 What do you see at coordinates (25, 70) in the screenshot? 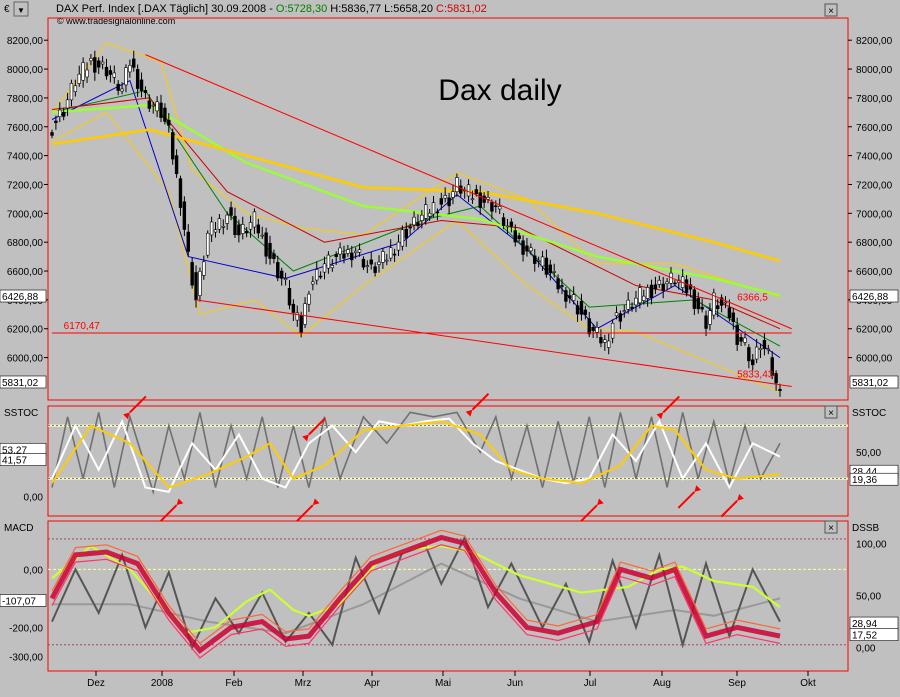
I see `price-ytick-label-left: 8000,00` at bounding box center [25, 70].